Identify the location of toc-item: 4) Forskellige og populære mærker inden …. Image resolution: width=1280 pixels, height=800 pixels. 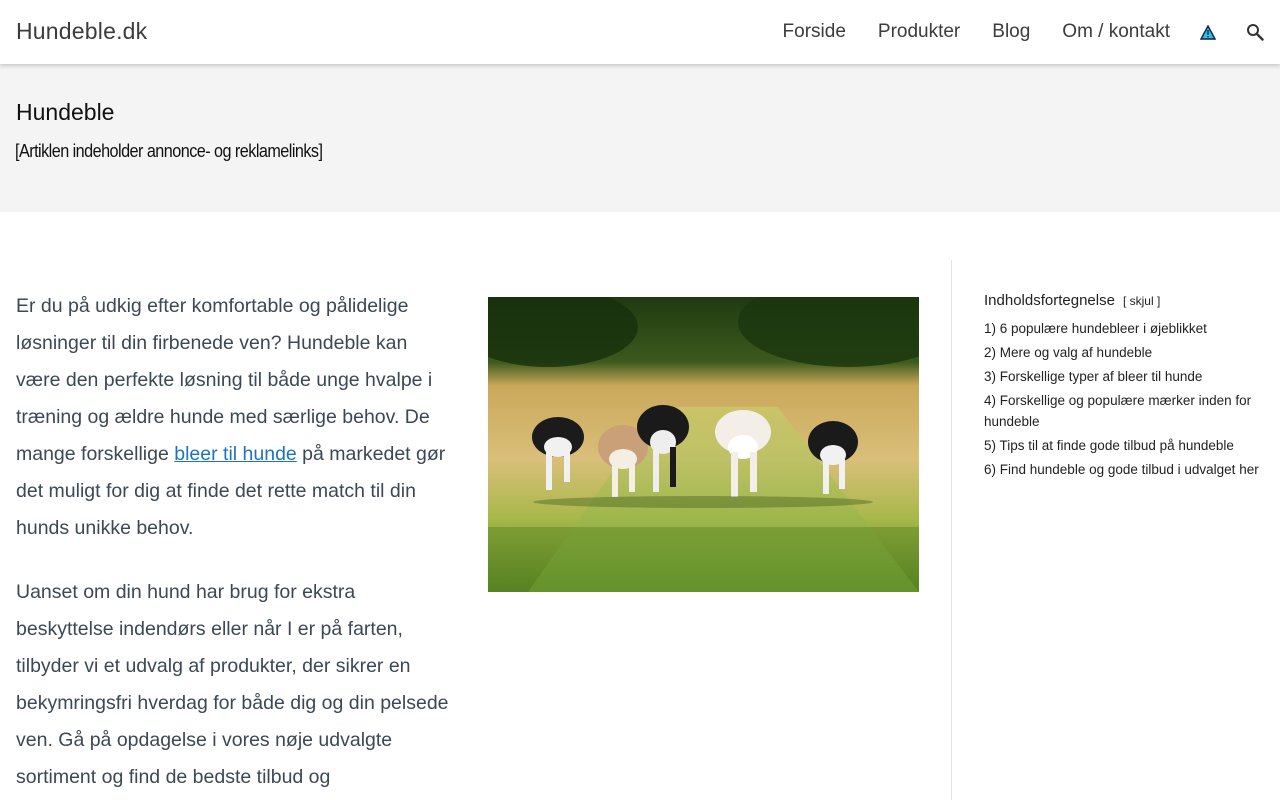
(1124, 411).